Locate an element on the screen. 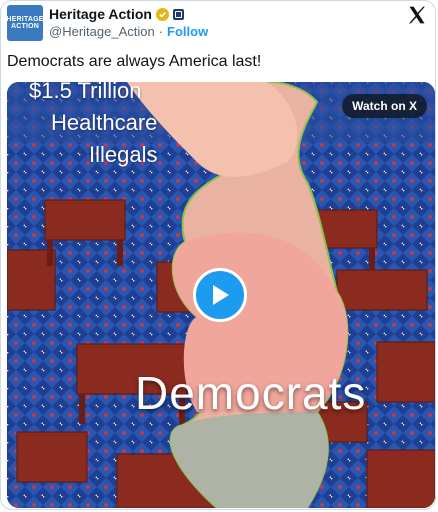 This screenshot has height=512, width=438. avatar-line2: ACTION is located at coordinates (25, 26).